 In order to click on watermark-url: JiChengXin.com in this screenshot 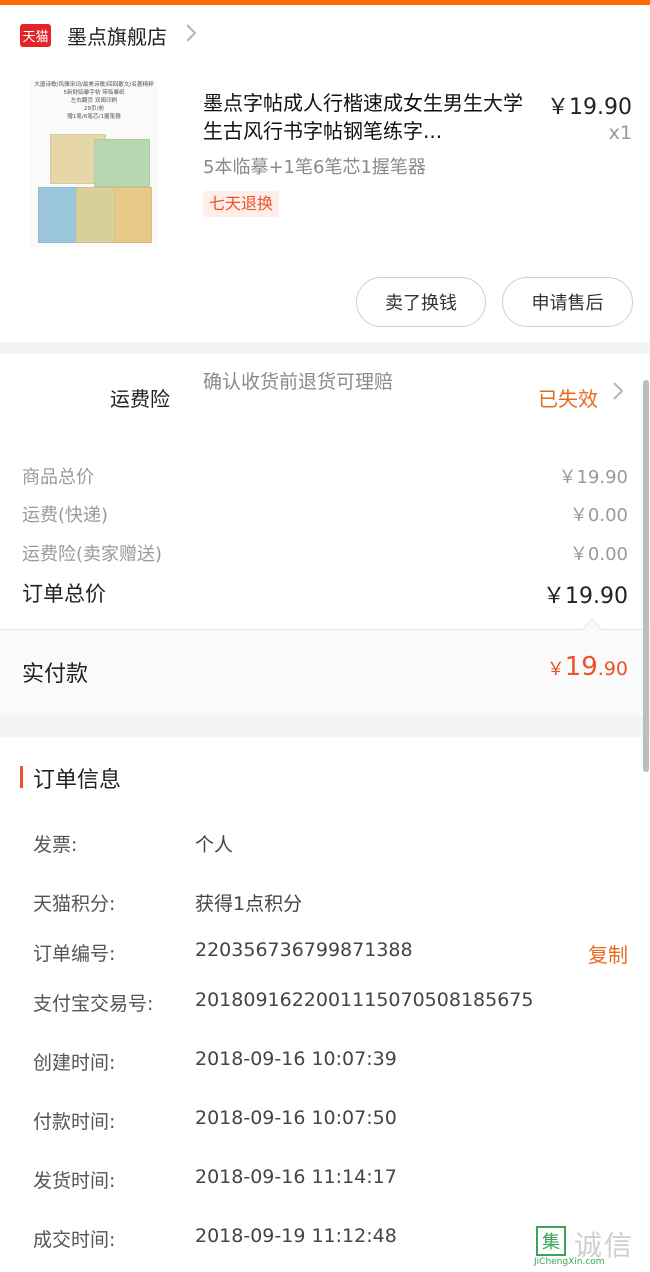, I will do `click(569, 1262)`.